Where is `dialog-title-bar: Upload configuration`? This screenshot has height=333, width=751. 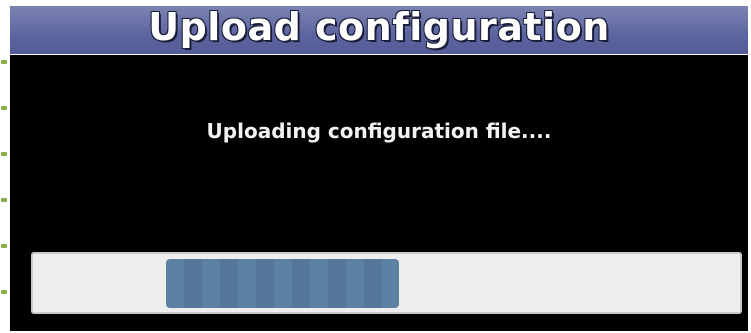
dialog-title-bar: Upload configuration is located at coordinates (379, 30).